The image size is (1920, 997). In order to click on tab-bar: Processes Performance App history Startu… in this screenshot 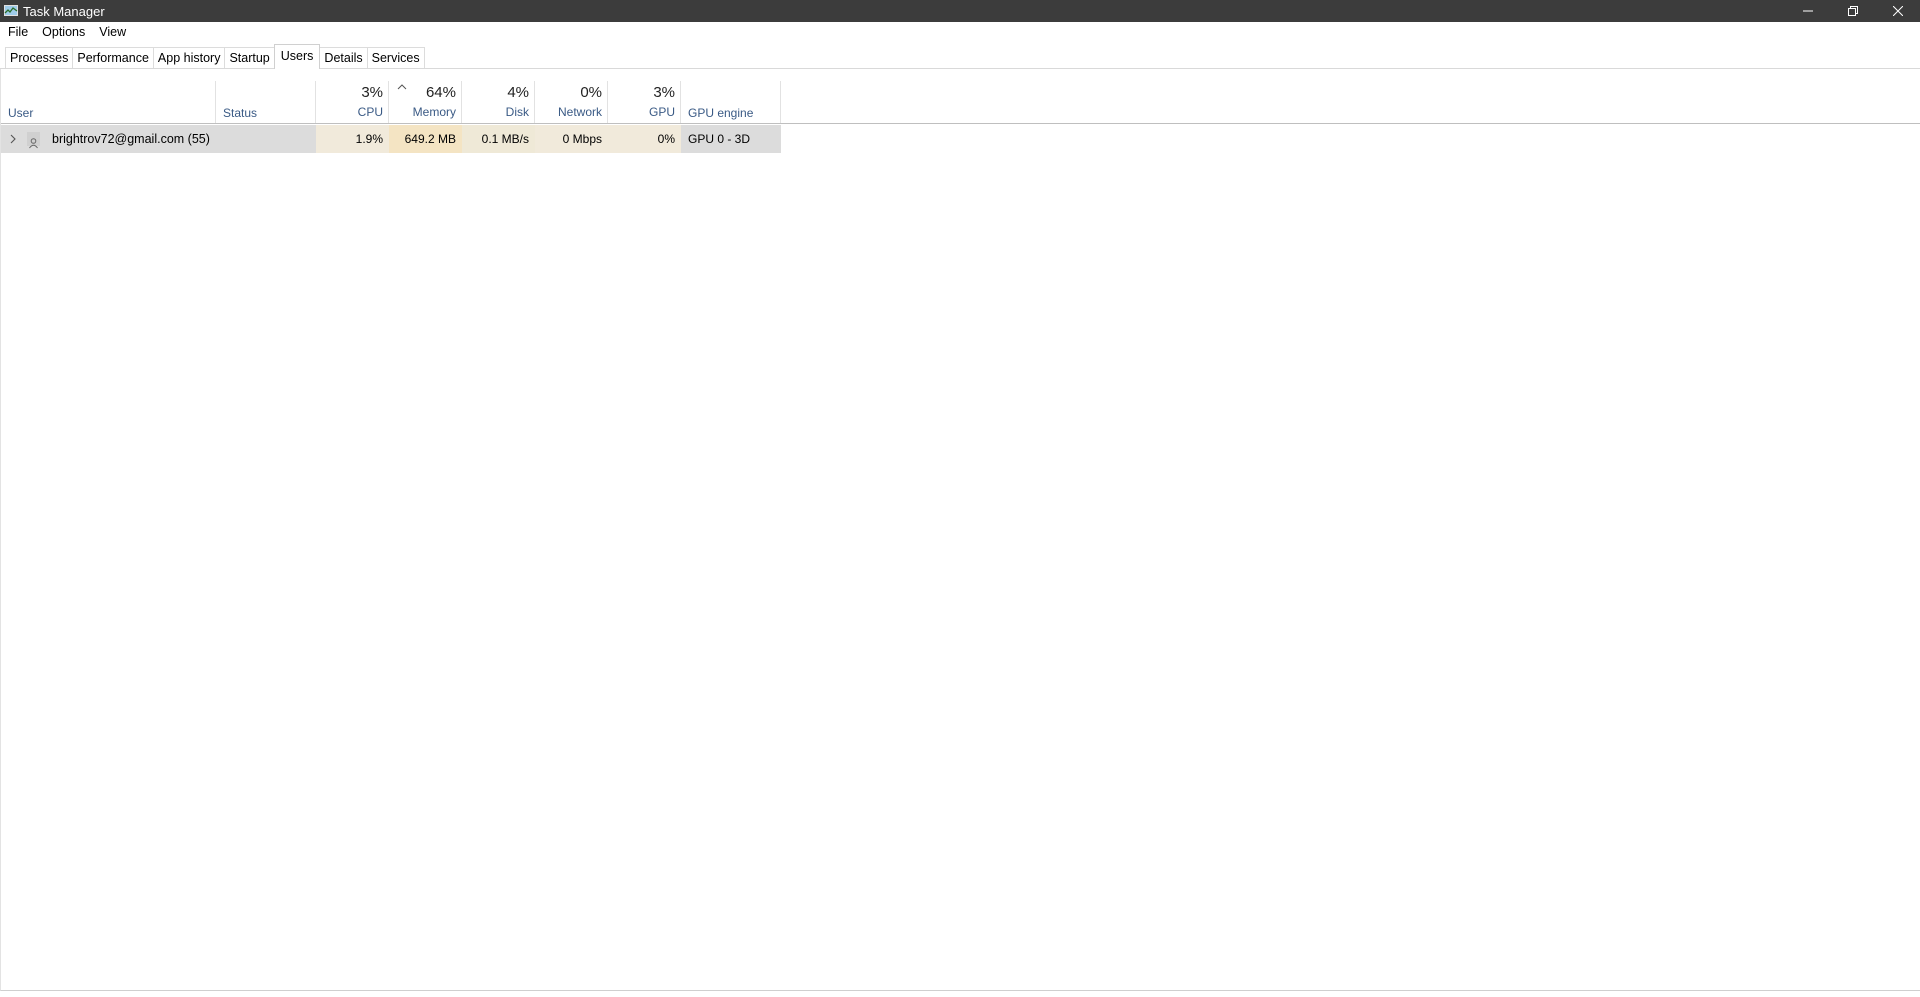, I will do `click(960, 56)`.